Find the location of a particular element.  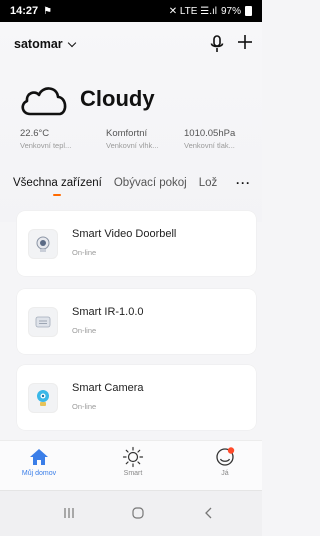

sun-icon is located at coordinates (133, 457).